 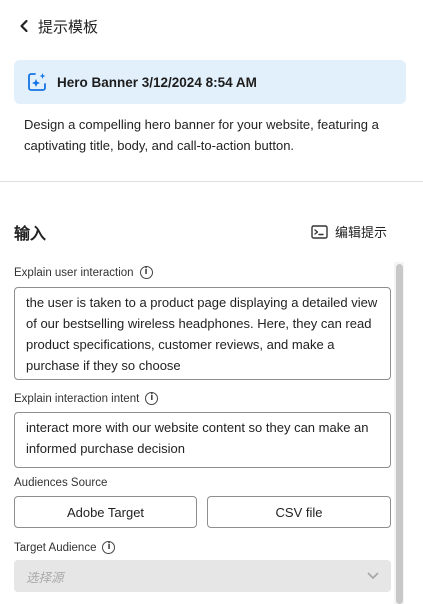 What do you see at coordinates (24, 26) in the screenshot?
I see `chevron-left-icon` at bounding box center [24, 26].